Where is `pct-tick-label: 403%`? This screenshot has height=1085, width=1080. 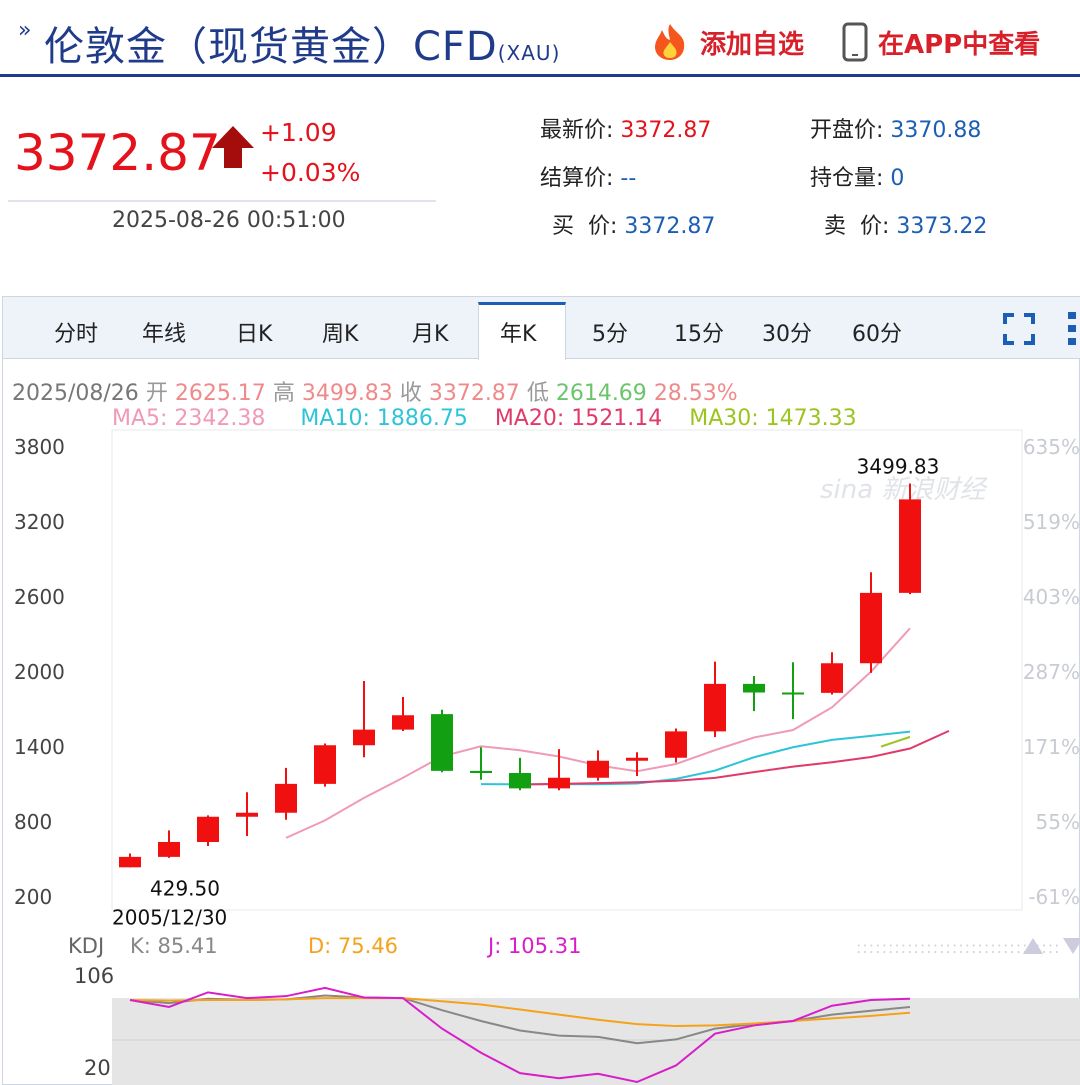 pct-tick-label: 403% is located at coordinates (1051, 597).